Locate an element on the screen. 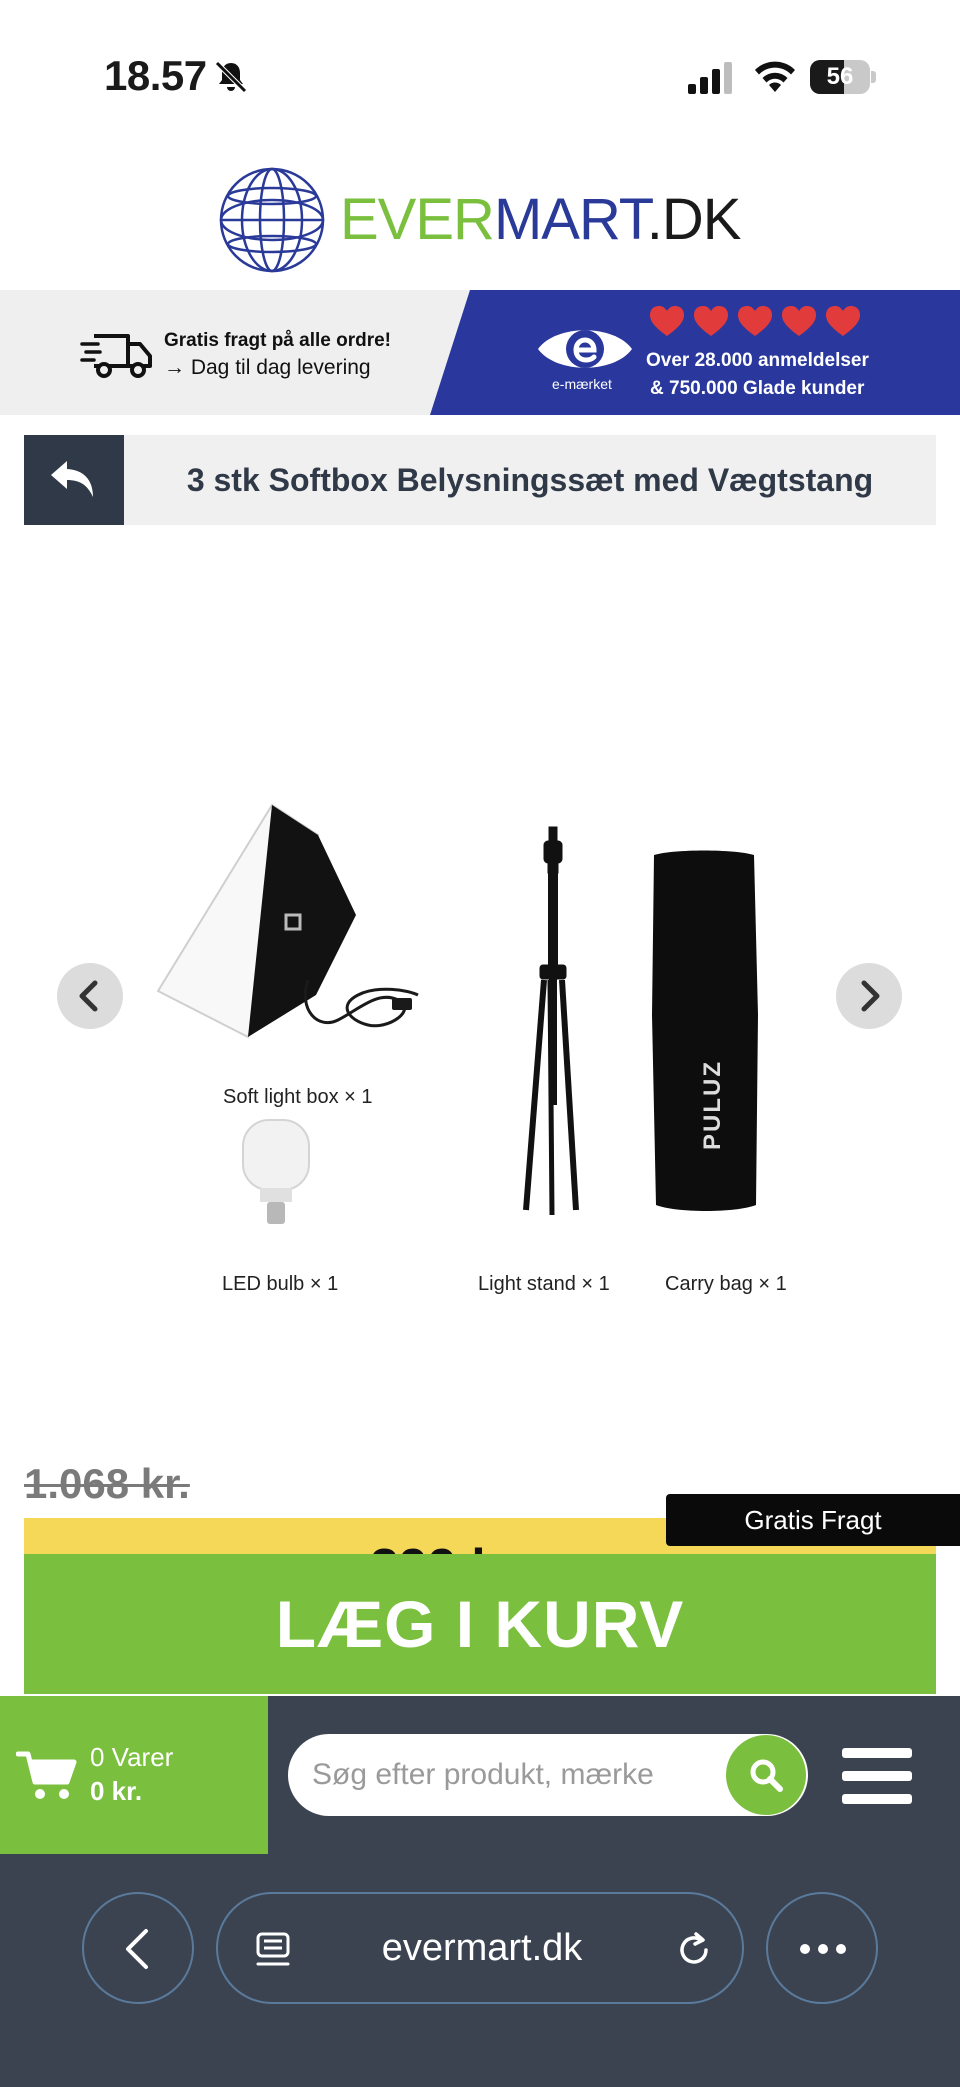 Image resolution: width=960 pixels, height=2087 pixels. reviews-count: Over 28.000 anmeldelser is located at coordinates (757, 360).